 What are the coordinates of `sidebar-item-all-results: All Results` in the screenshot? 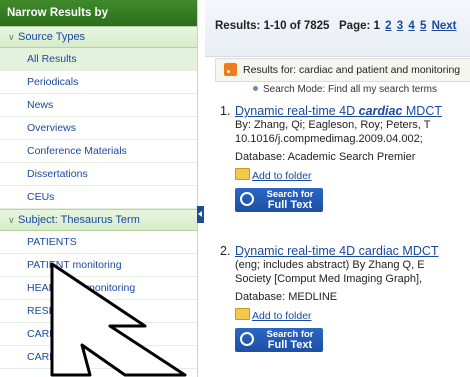 It's located at (98, 59).